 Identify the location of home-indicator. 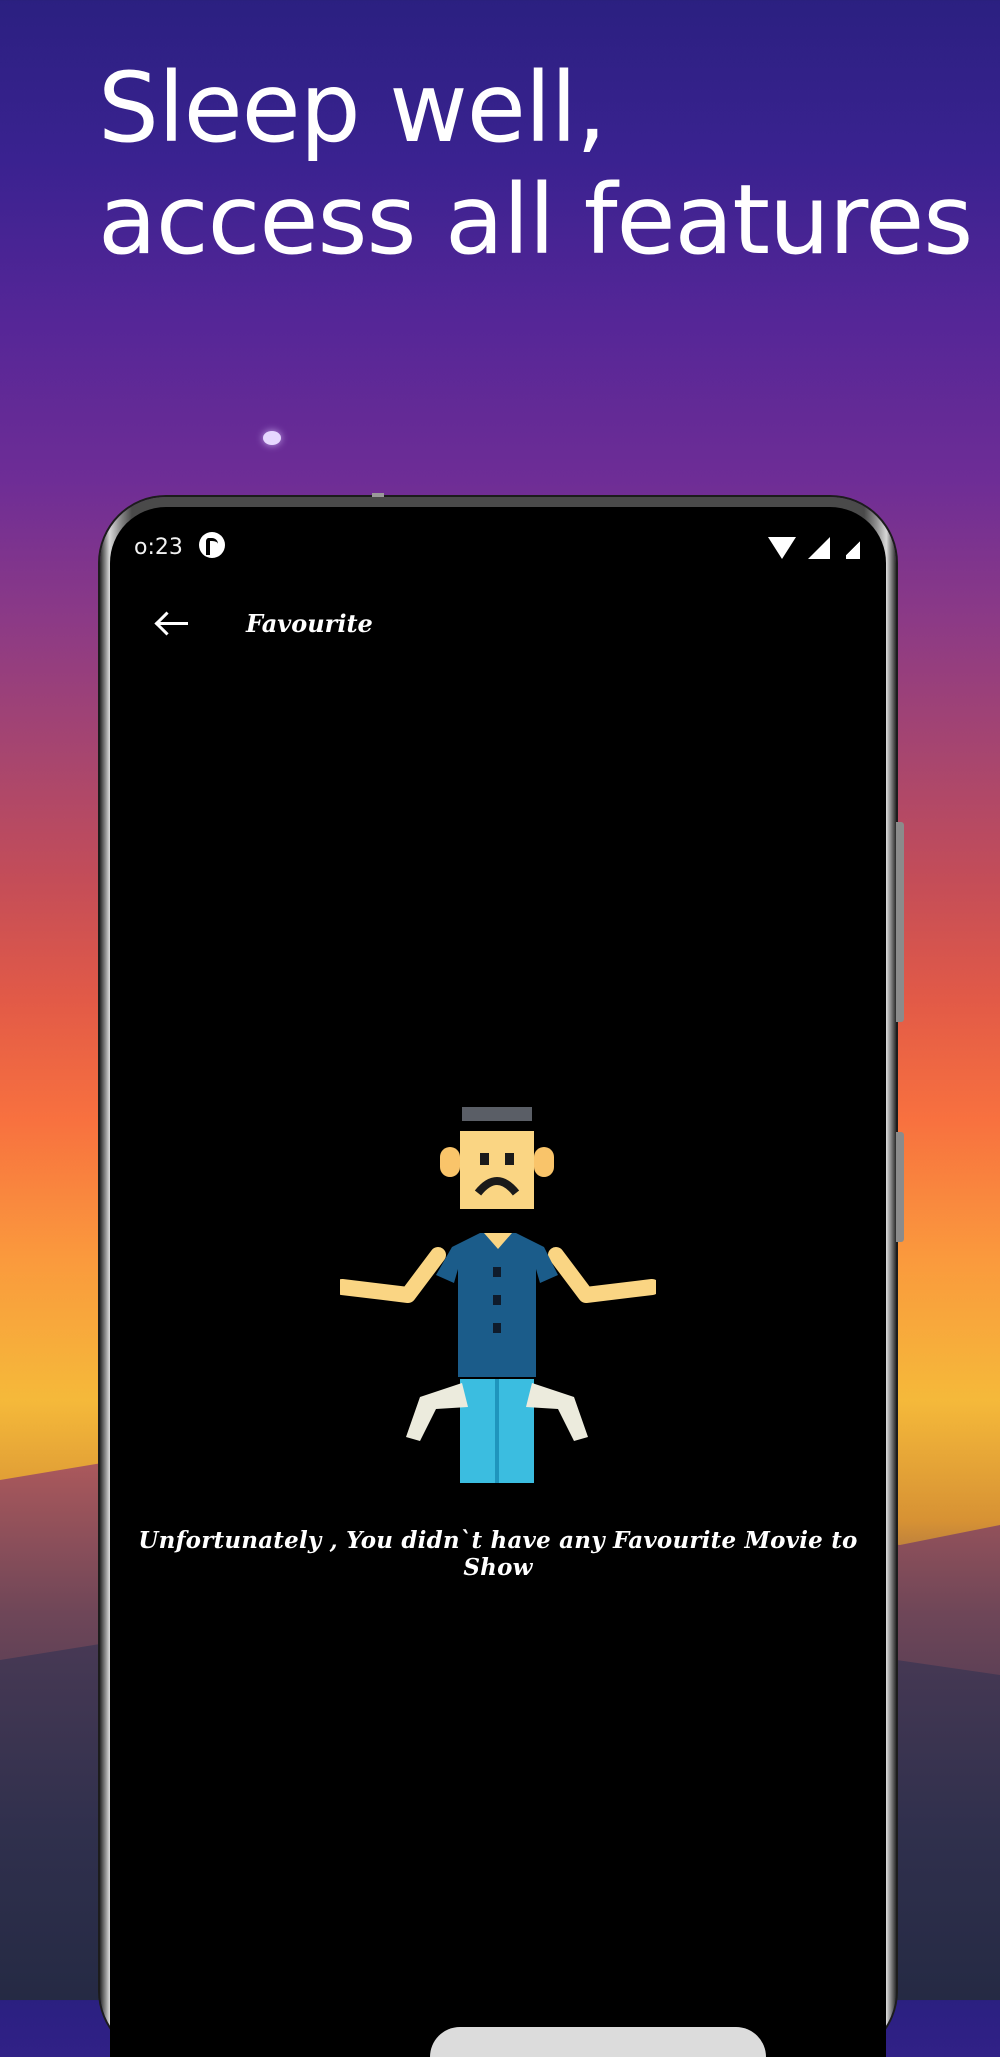
(598, 2042).